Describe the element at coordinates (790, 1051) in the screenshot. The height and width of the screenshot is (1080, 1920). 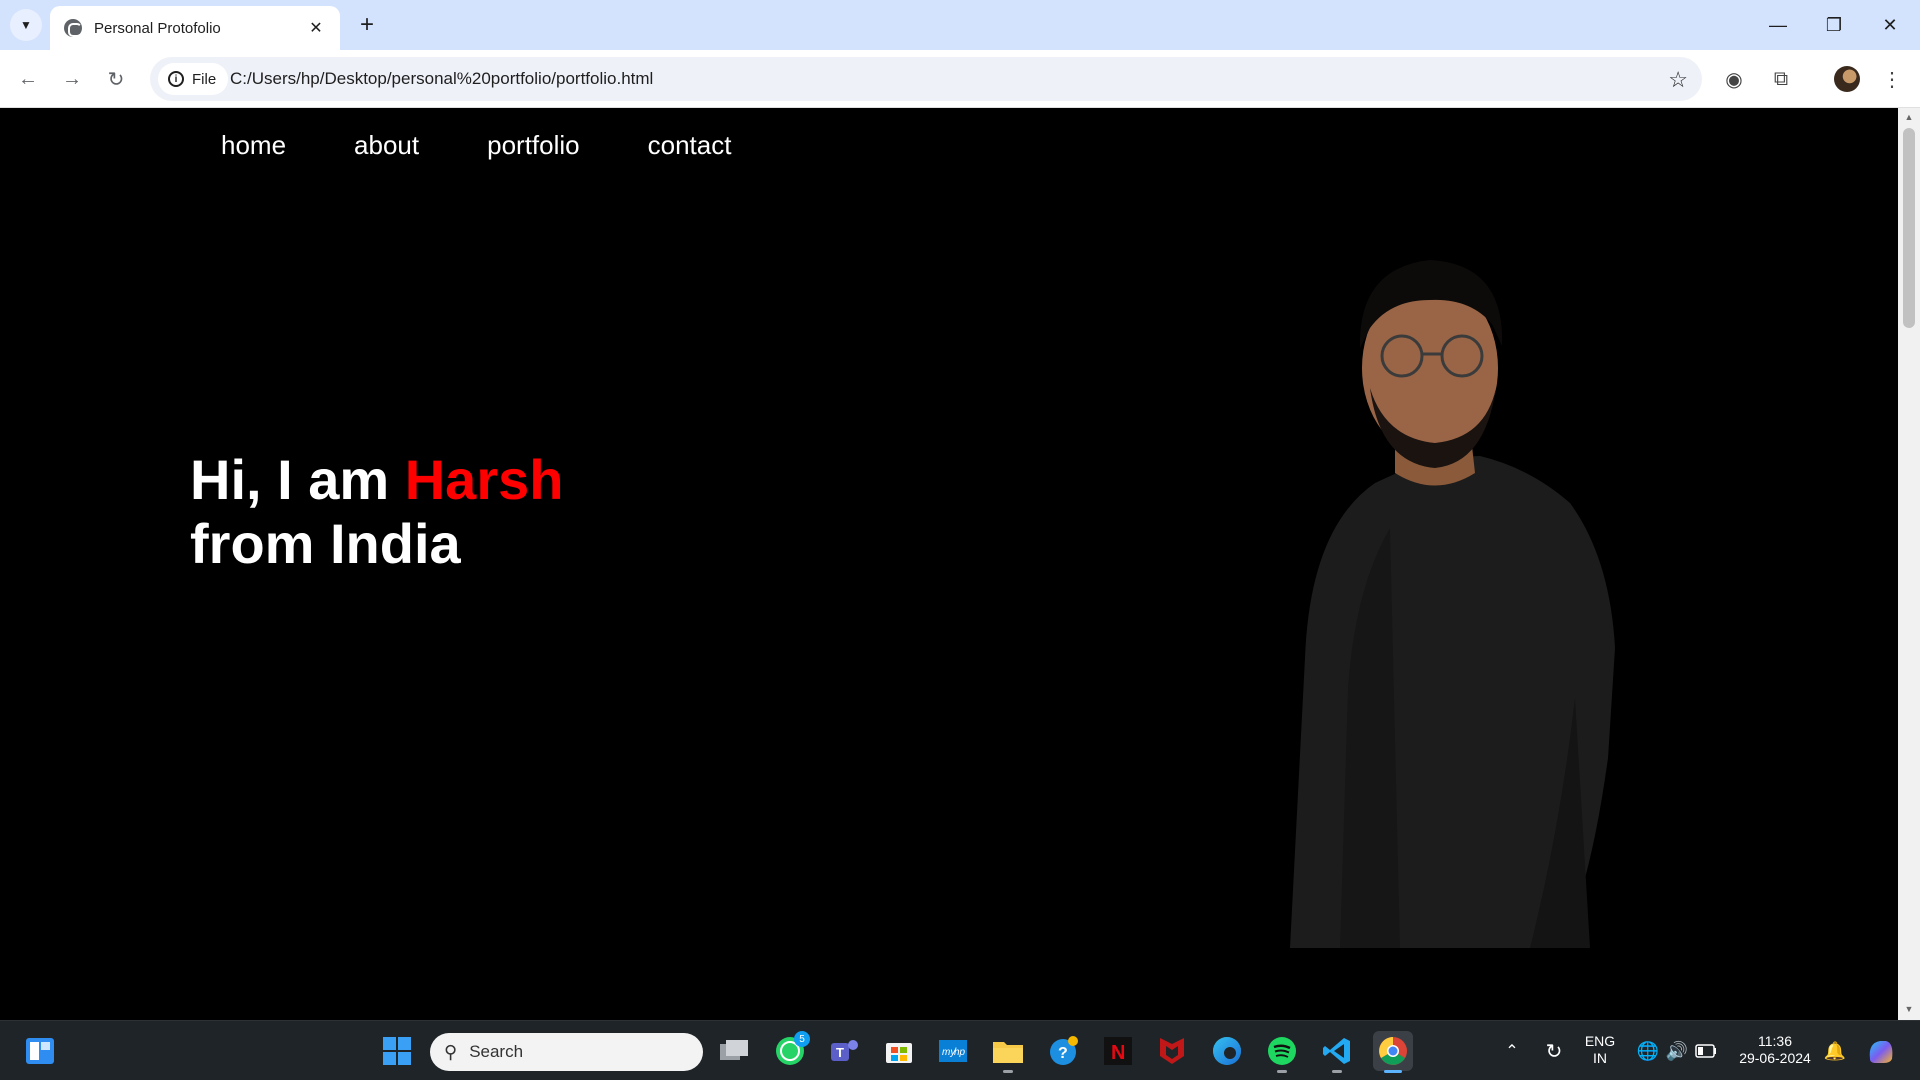
I see `whatsapp-icon: 5` at that location.